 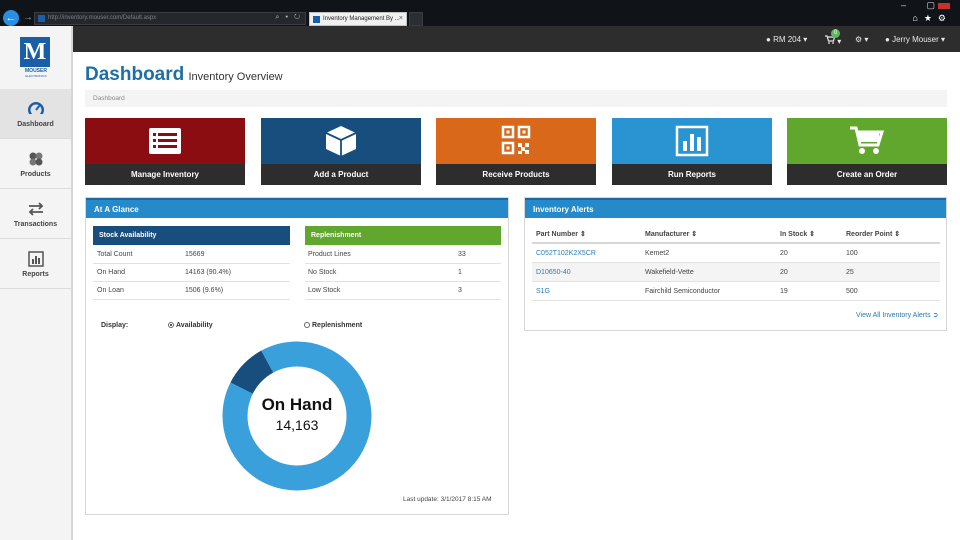 What do you see at coordinates (935, 315) in the screenshot?
I see `arrow-circle-right-icon: ➲` at bounding box center [935, 315].